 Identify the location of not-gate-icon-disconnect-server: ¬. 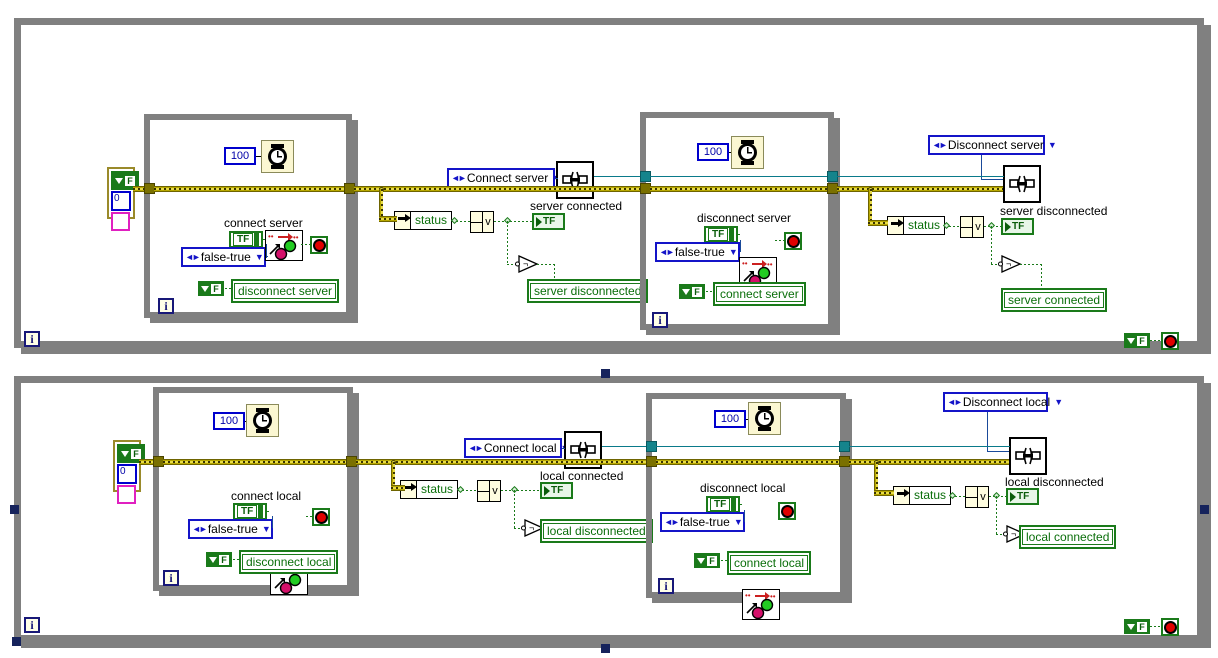
(1012, 266).